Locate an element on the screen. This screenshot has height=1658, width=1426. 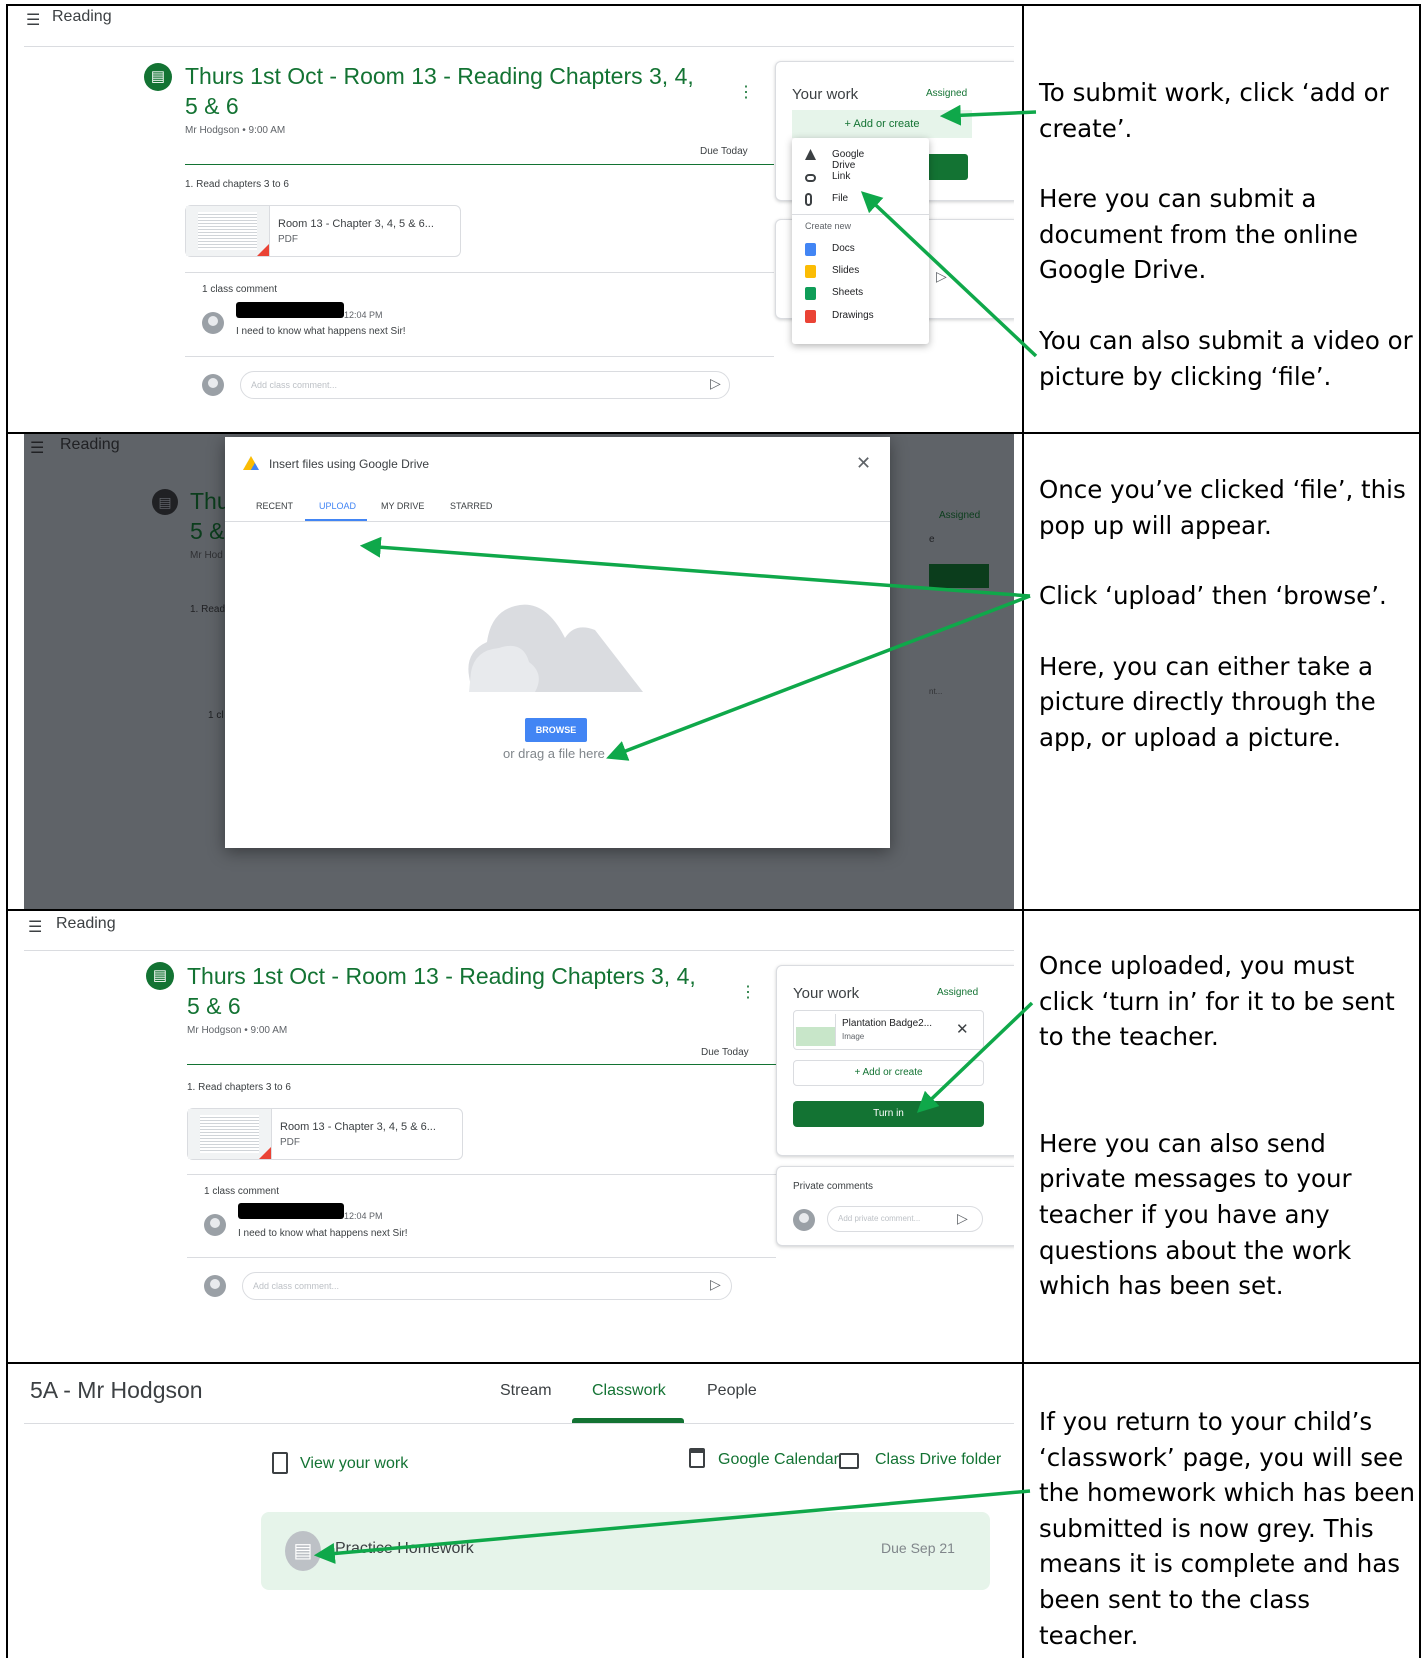
arrow-turn-in is located at coordinates (975, 1057).